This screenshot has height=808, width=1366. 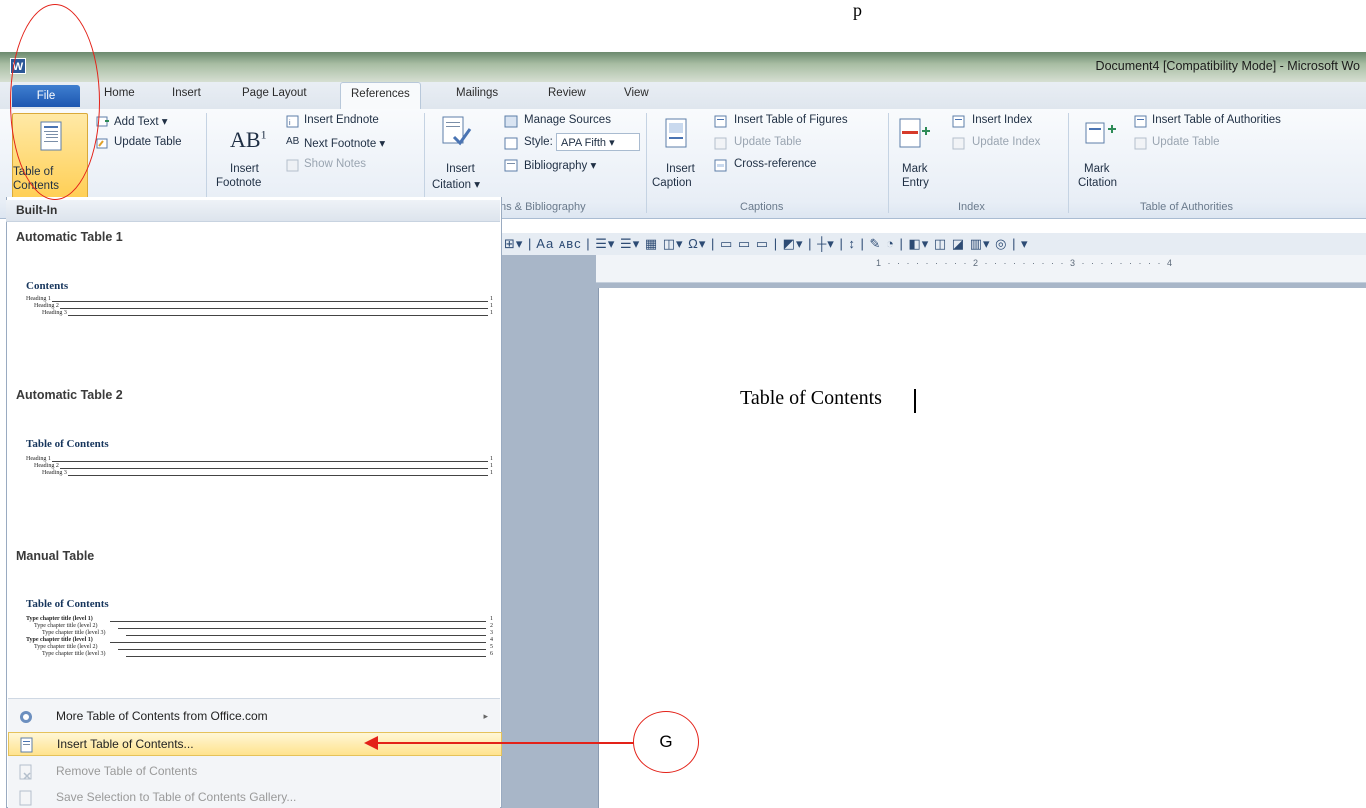 I want to click on update-index-icon, so click(x=958, y=143).